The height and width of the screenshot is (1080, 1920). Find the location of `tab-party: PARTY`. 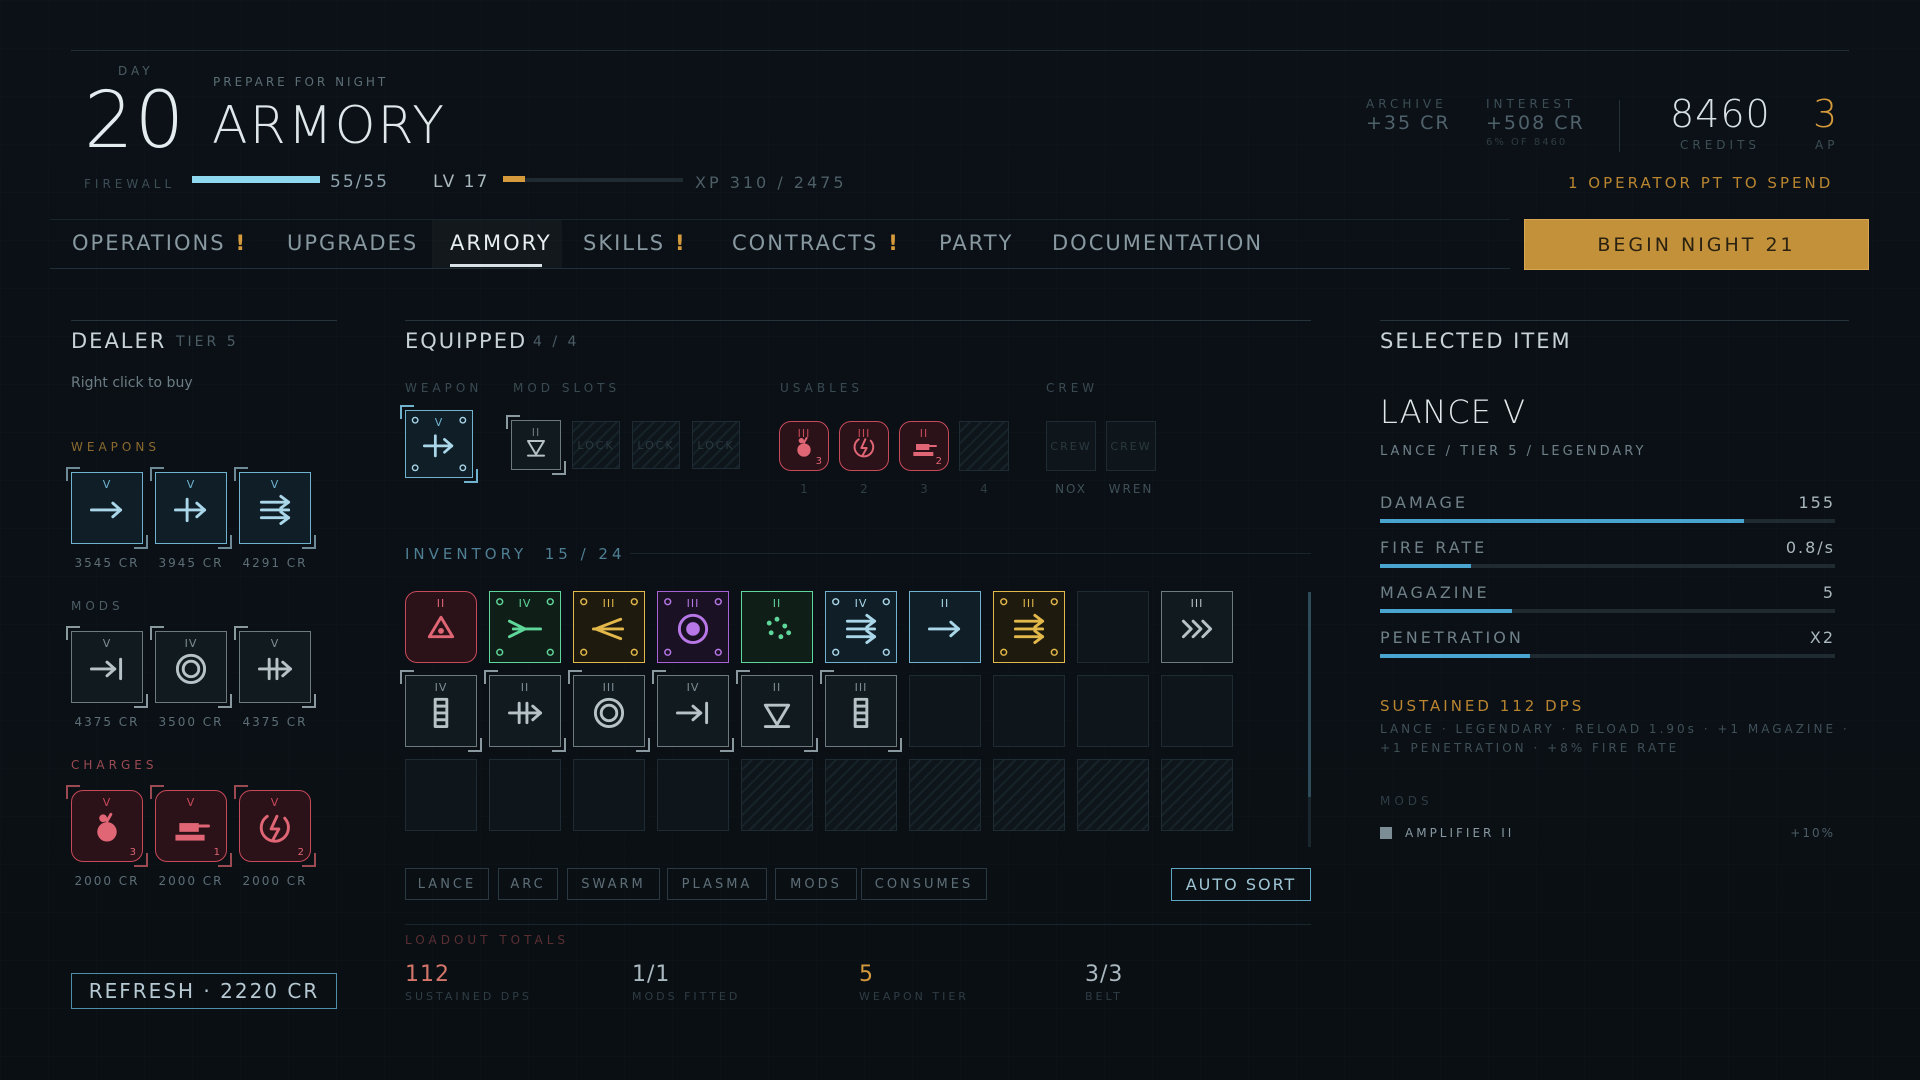

tab-party: PARTY is located at coordinates (976, 243).